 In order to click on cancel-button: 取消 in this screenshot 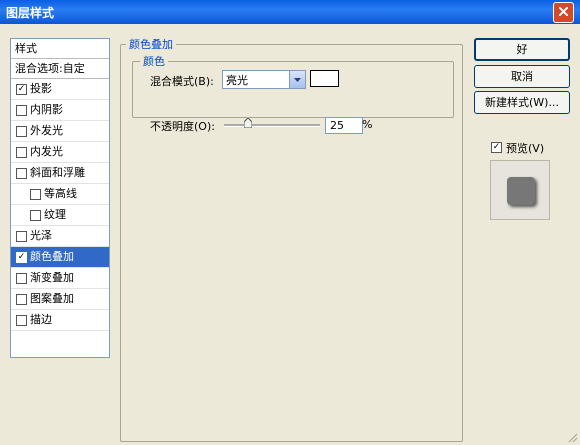, I will do `click(522, 76)`.